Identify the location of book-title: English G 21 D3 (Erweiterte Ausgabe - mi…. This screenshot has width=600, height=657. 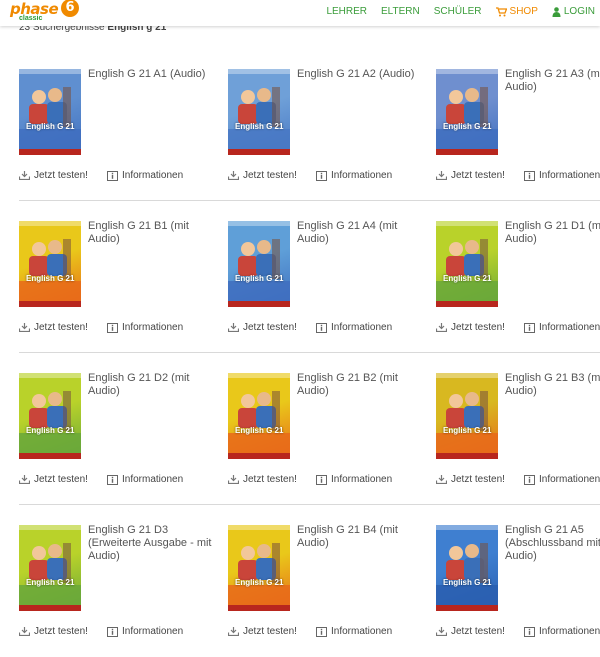
(152, 543).